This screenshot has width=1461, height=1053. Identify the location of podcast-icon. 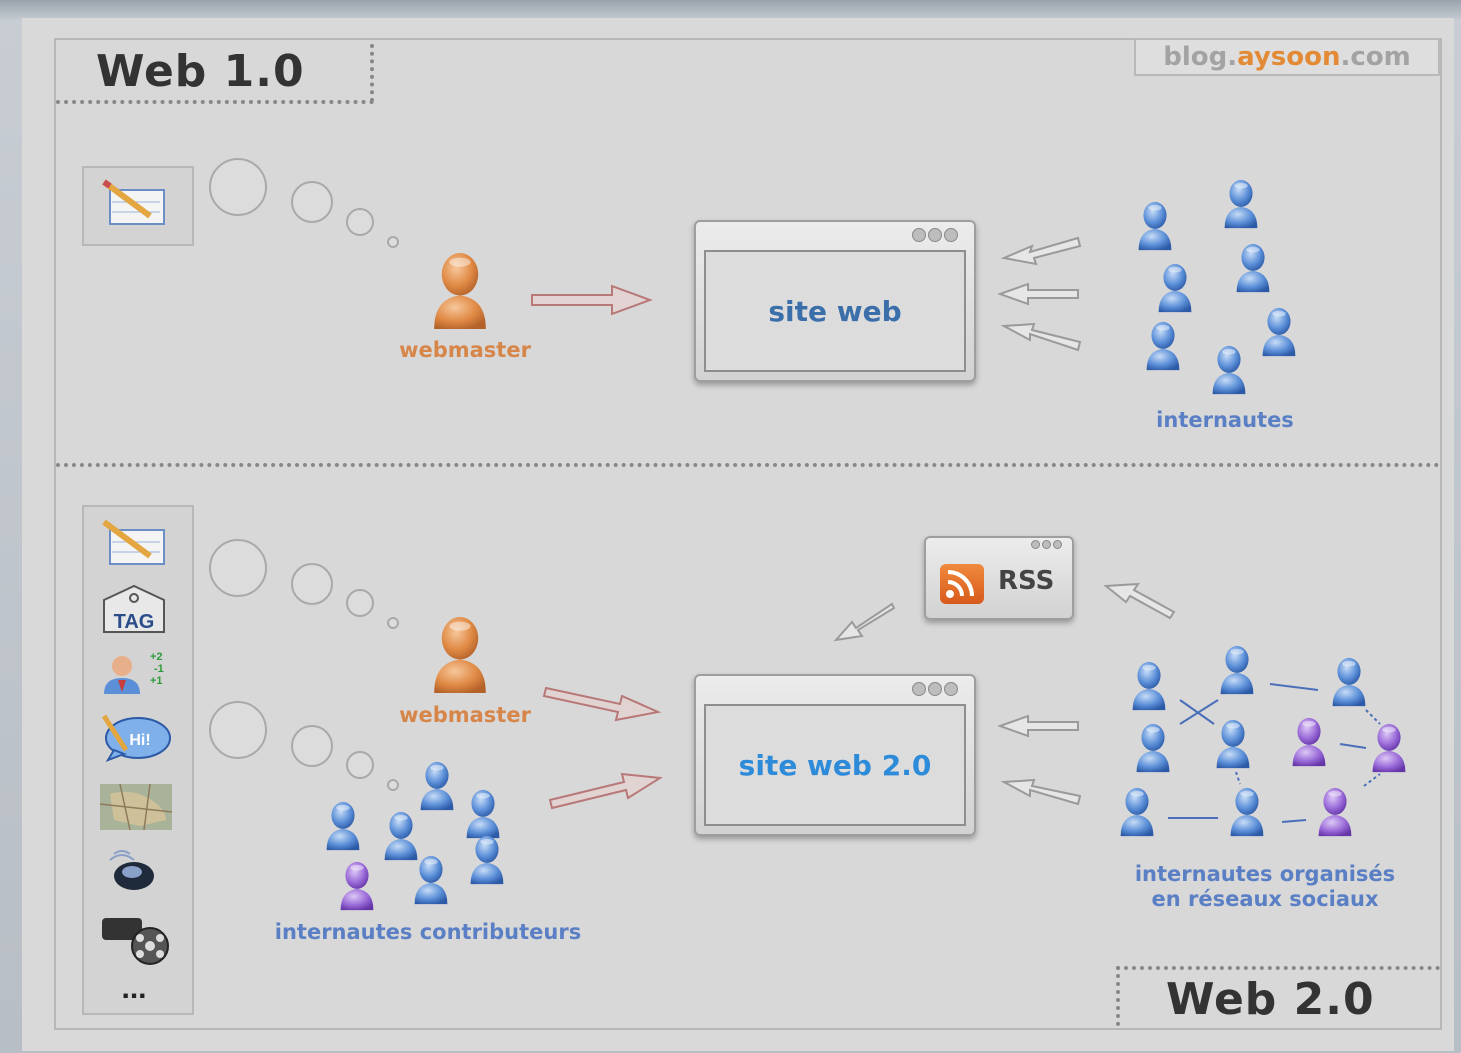
(131, 870).